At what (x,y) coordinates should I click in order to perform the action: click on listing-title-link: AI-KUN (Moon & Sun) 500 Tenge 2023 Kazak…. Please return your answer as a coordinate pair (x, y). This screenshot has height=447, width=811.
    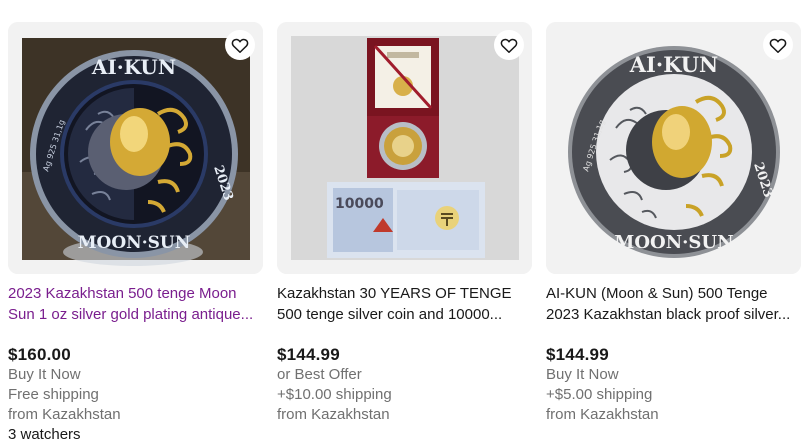
    Looking at the image, I should click on (672, 304).